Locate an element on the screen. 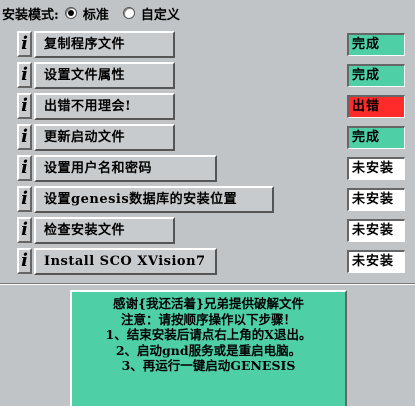  radio-selected-icon is located at coordinates (70, 13).